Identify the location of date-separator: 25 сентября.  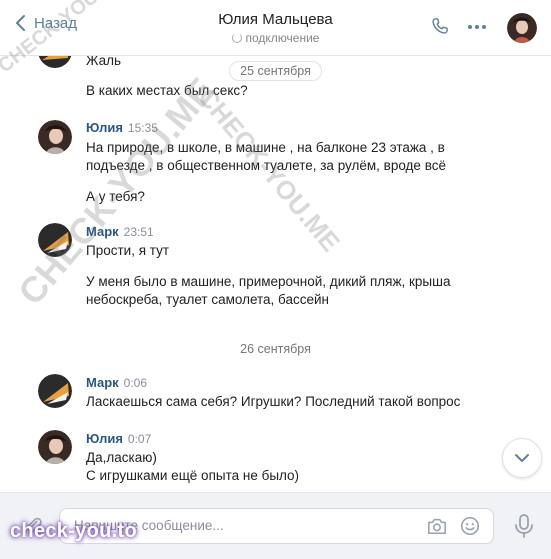
(275, 71).